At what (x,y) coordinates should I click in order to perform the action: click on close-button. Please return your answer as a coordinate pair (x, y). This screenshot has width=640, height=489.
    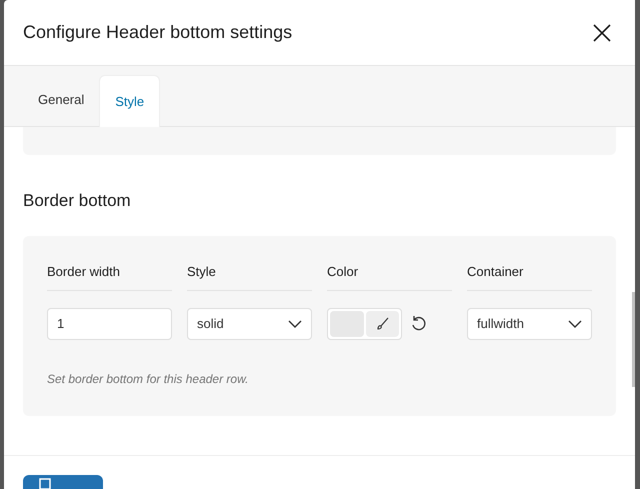
    Looking at the image, I should click on (602, 33).